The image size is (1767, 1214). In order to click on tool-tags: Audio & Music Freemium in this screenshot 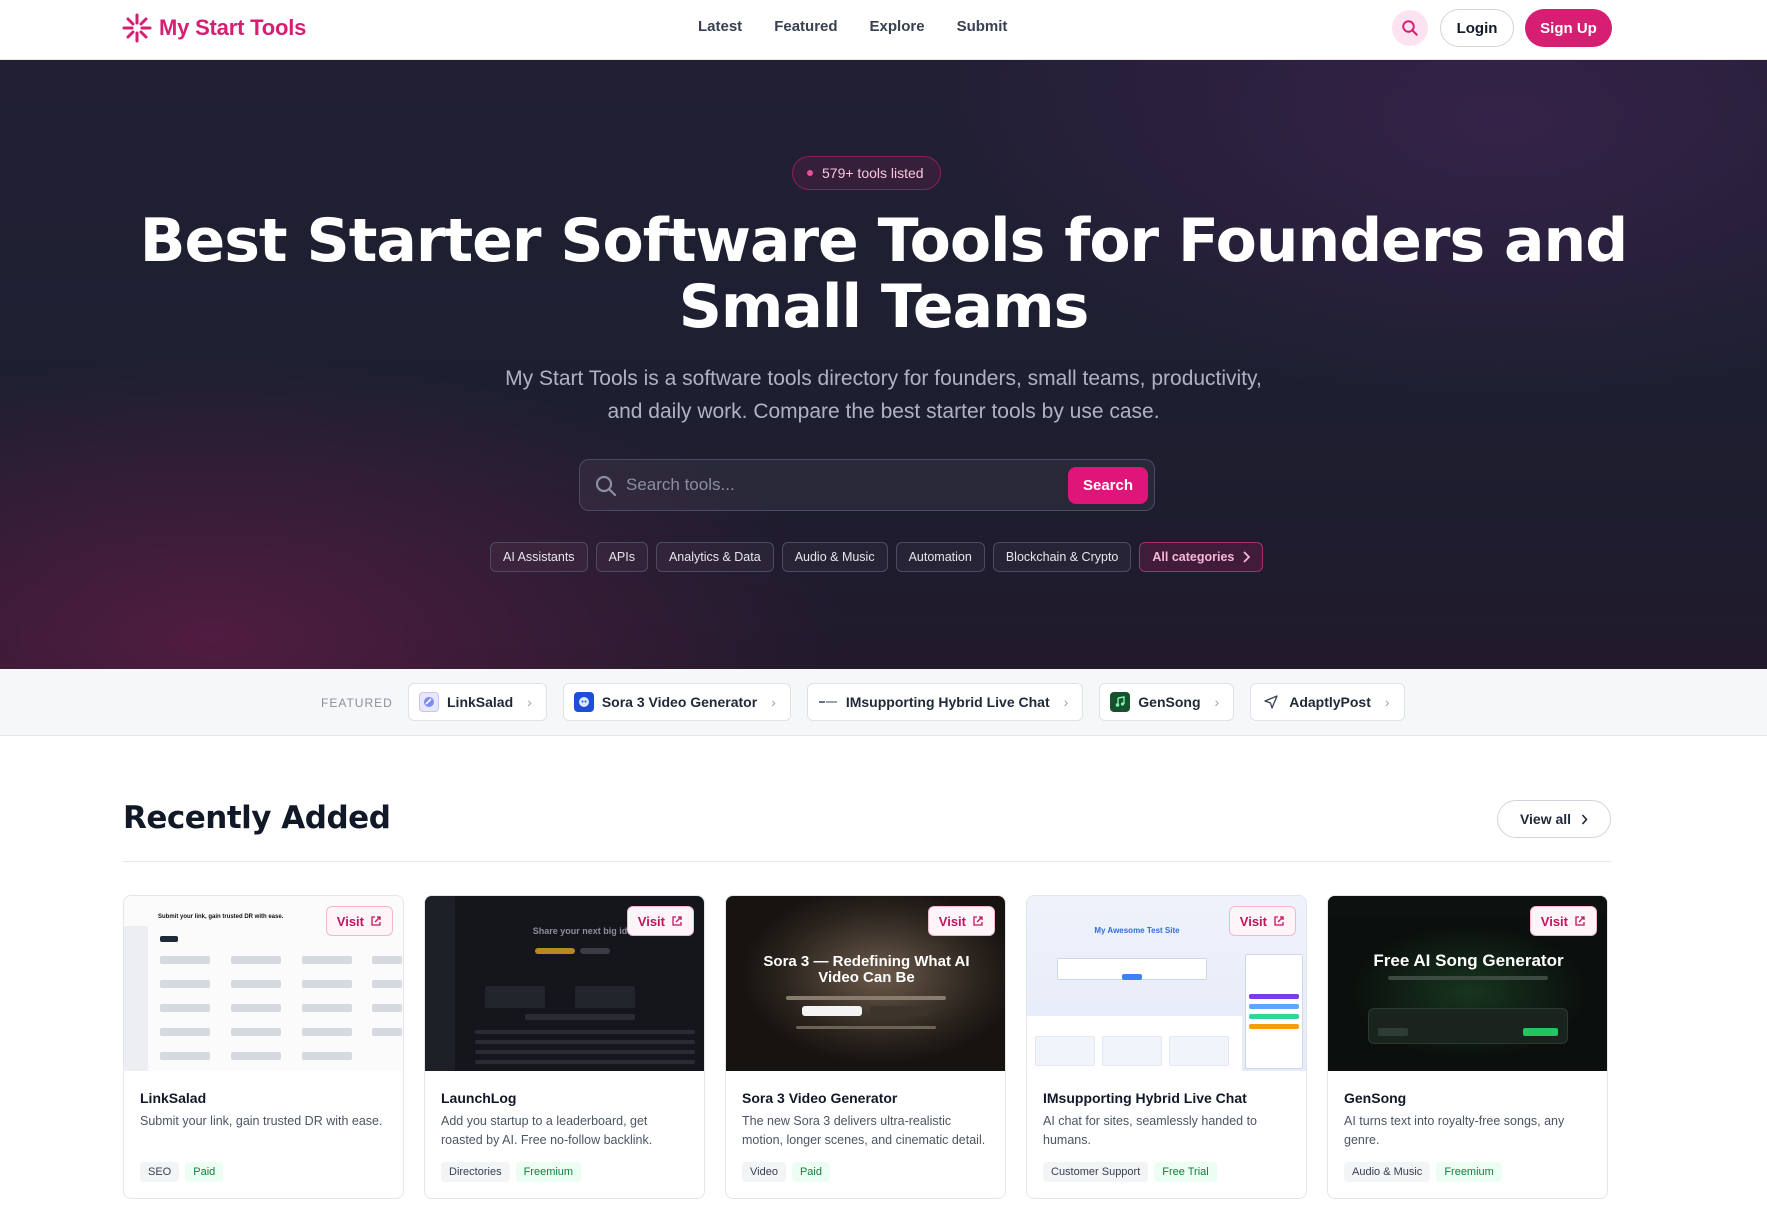, I will do `click(1423, 1172)`.